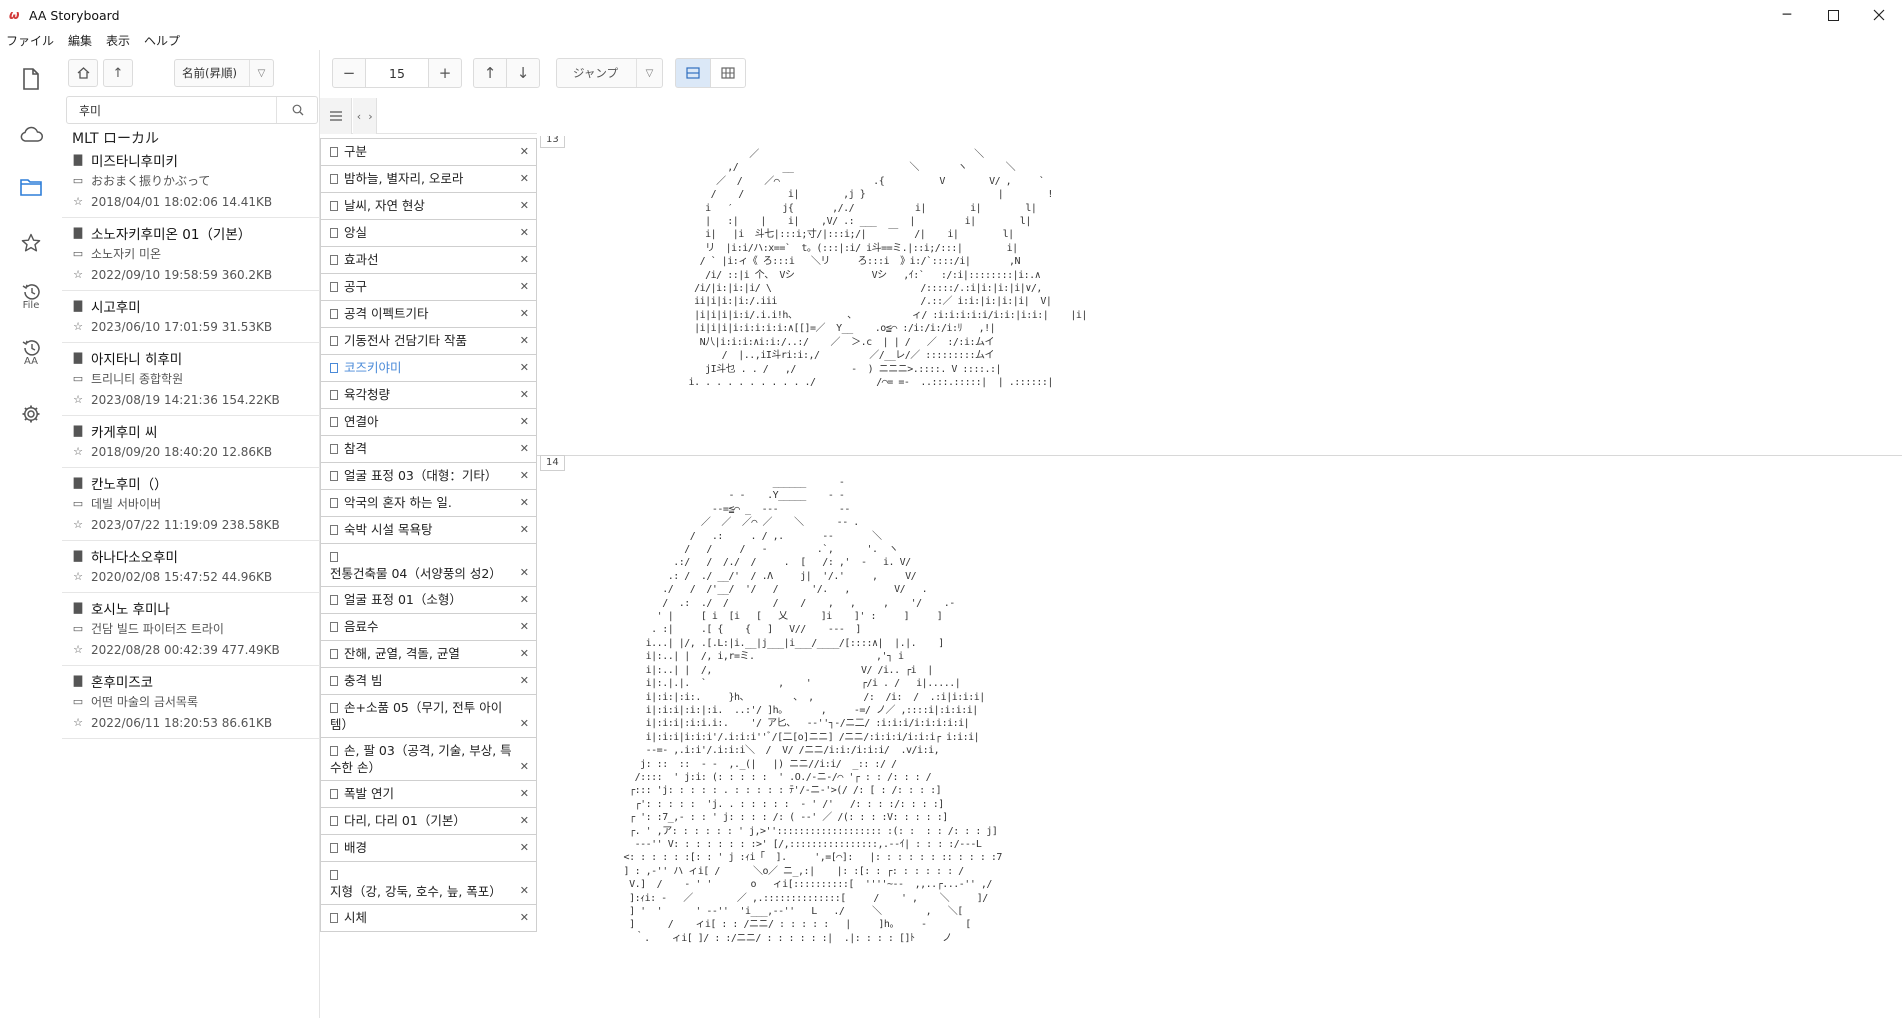 The width and height of the screenshot is (1902, 1018). Describe the element at coordinates (445, 73) in the screenshot. I see `page-increment-button: +` at that location.